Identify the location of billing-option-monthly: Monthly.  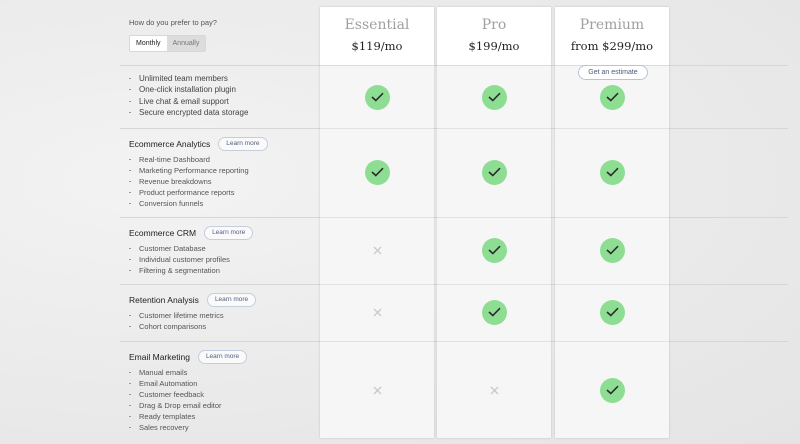
(148, 43).